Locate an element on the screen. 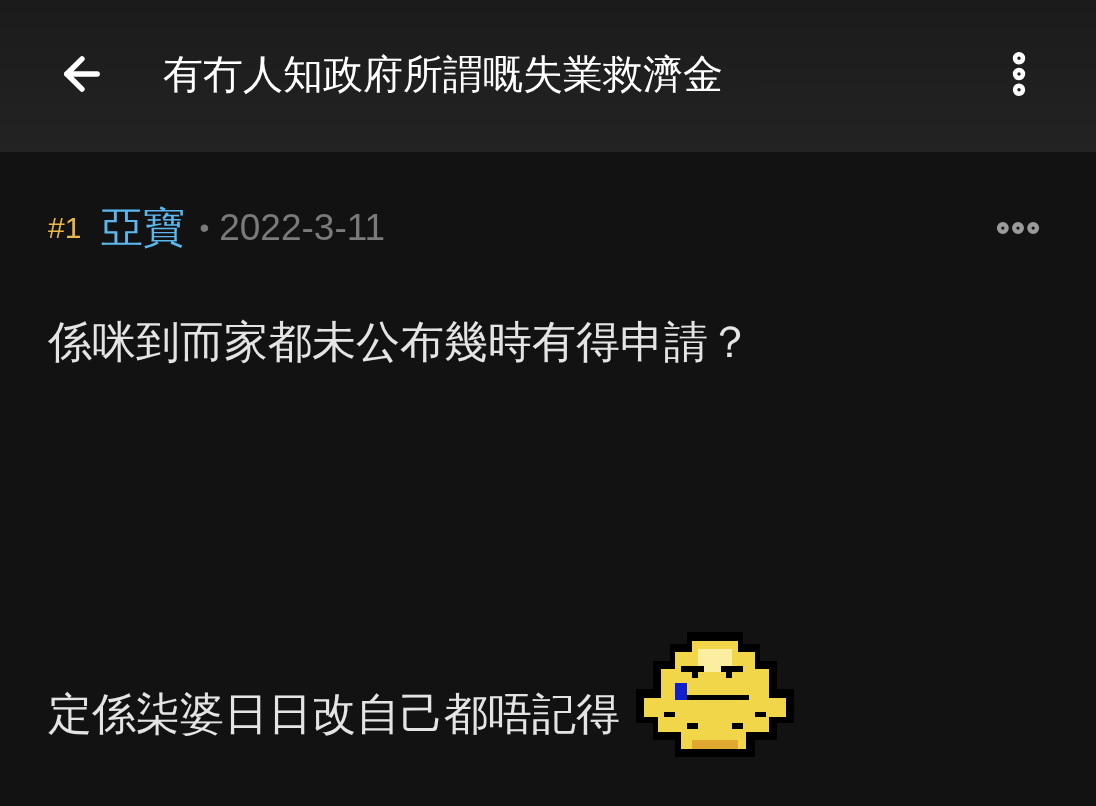  thread-title: 有冇人知政府所謂嘅失業救濟金 is located at coordinates (443, 74).